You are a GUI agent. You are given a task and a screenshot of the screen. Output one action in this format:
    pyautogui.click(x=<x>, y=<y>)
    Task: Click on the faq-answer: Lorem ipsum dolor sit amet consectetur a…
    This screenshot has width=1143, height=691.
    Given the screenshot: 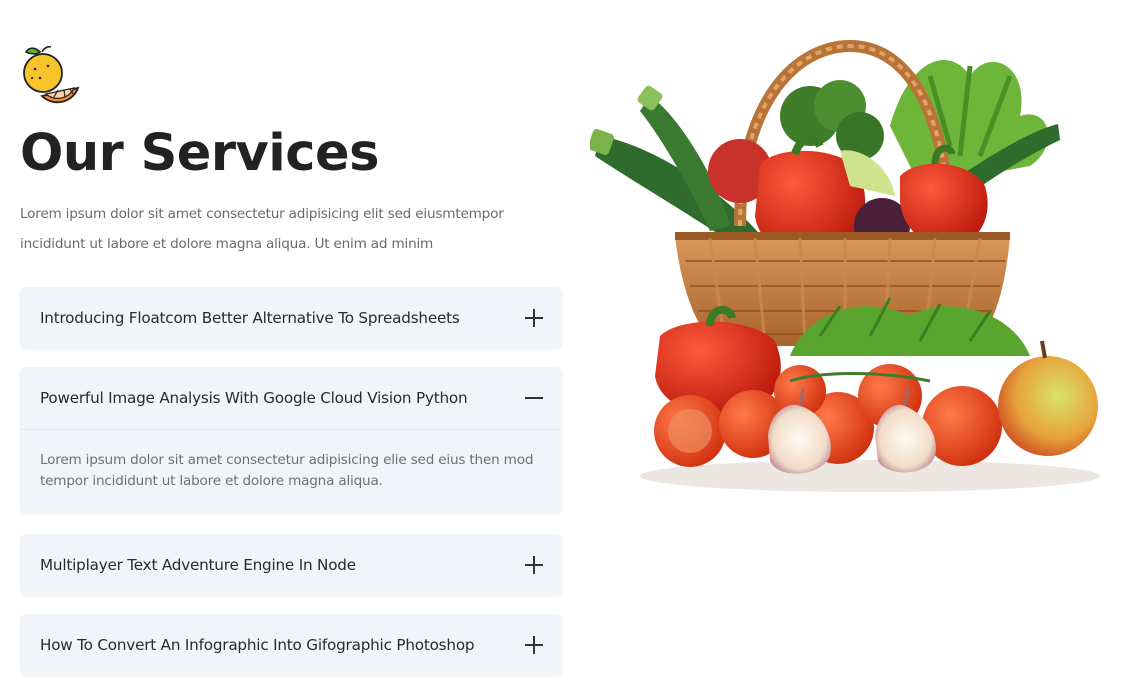 What is the action you would take?
    pyautogui.click(x=287, y=470)
    